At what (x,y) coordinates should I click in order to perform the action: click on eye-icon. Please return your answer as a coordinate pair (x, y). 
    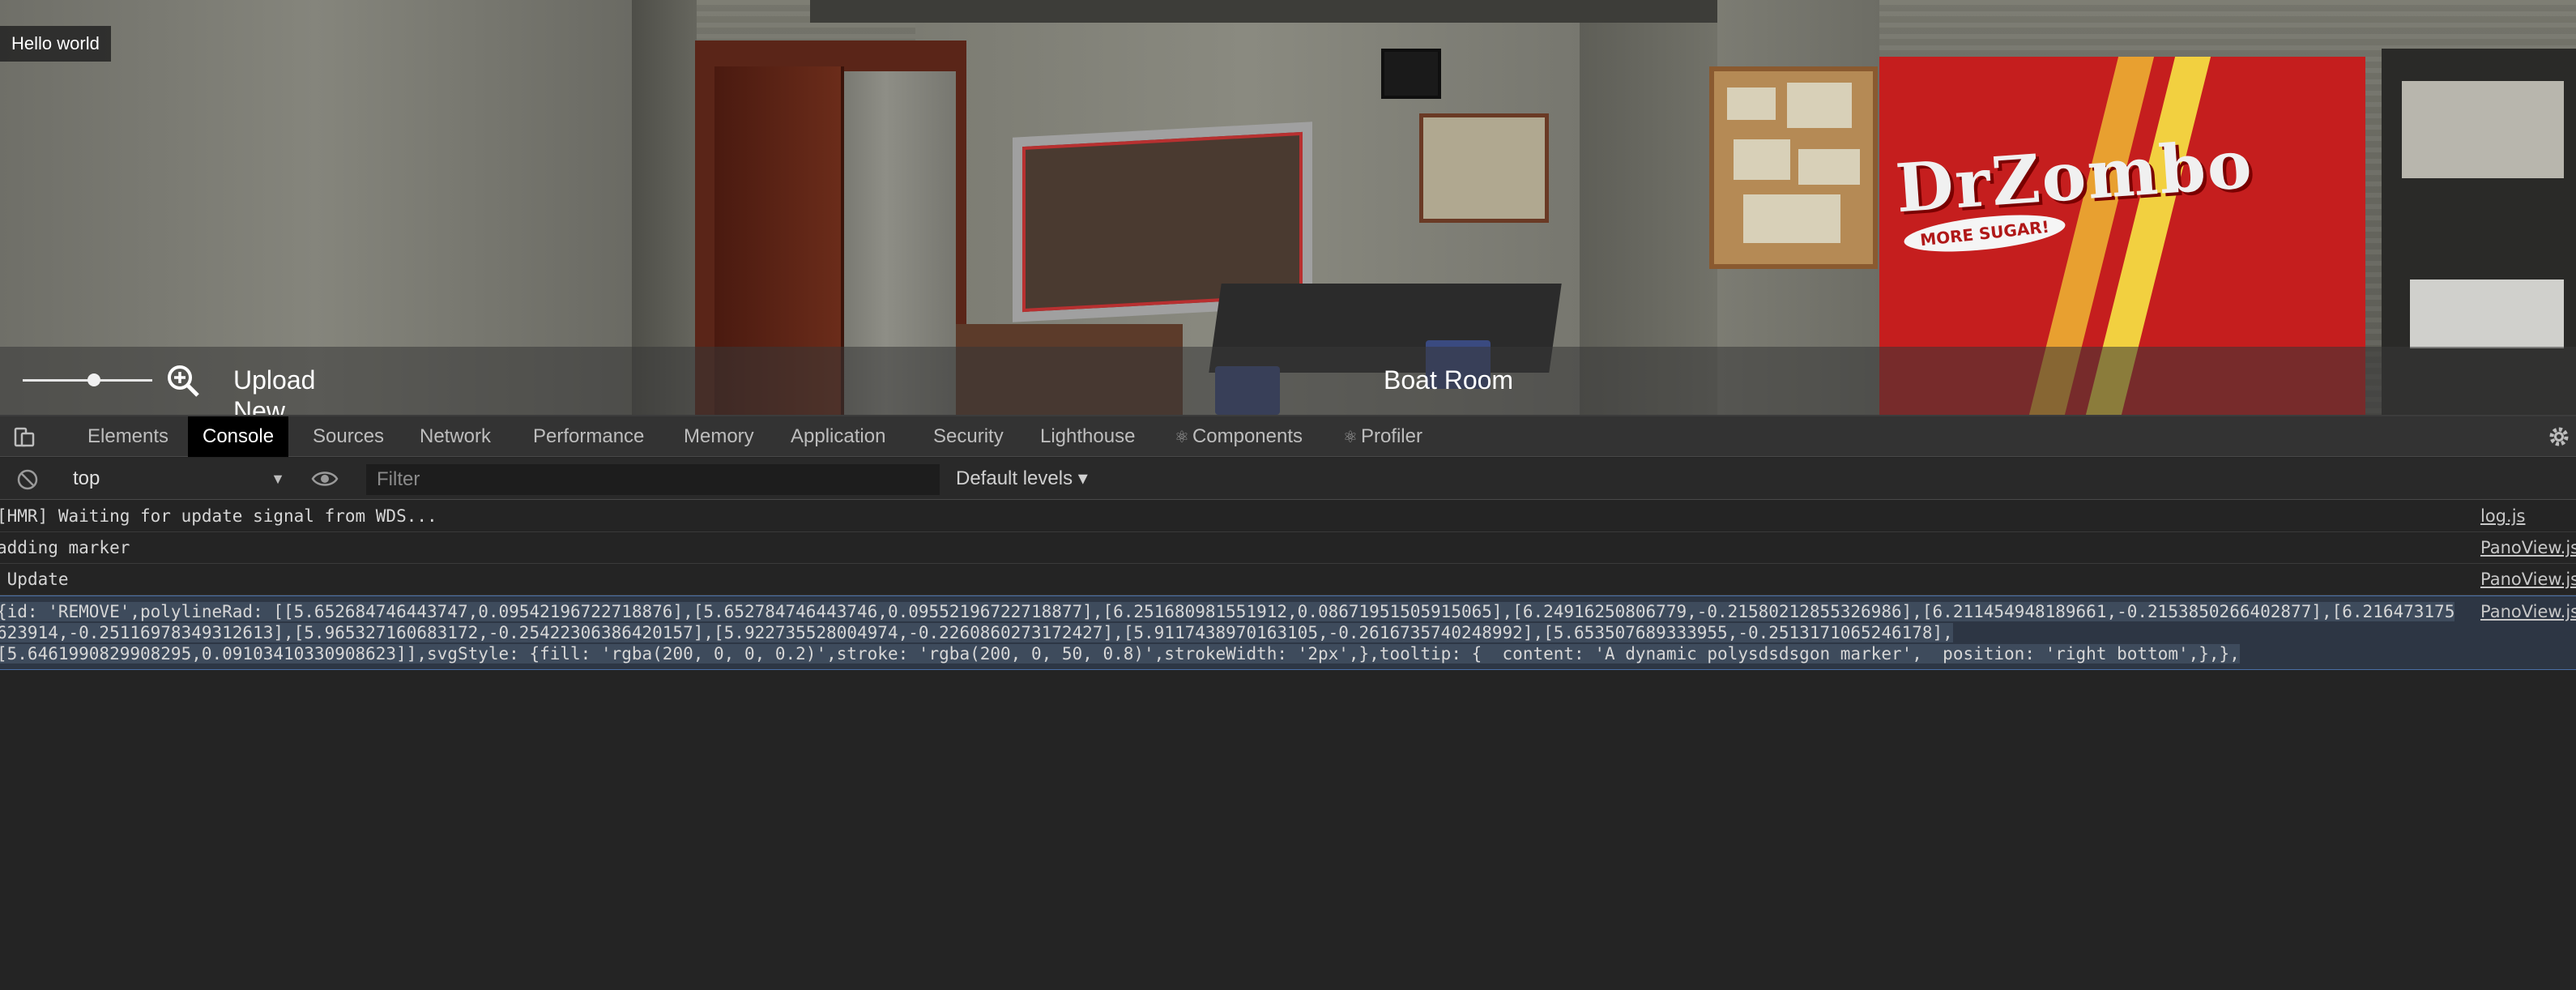
    Looking at the image, I should click on (325, 478).